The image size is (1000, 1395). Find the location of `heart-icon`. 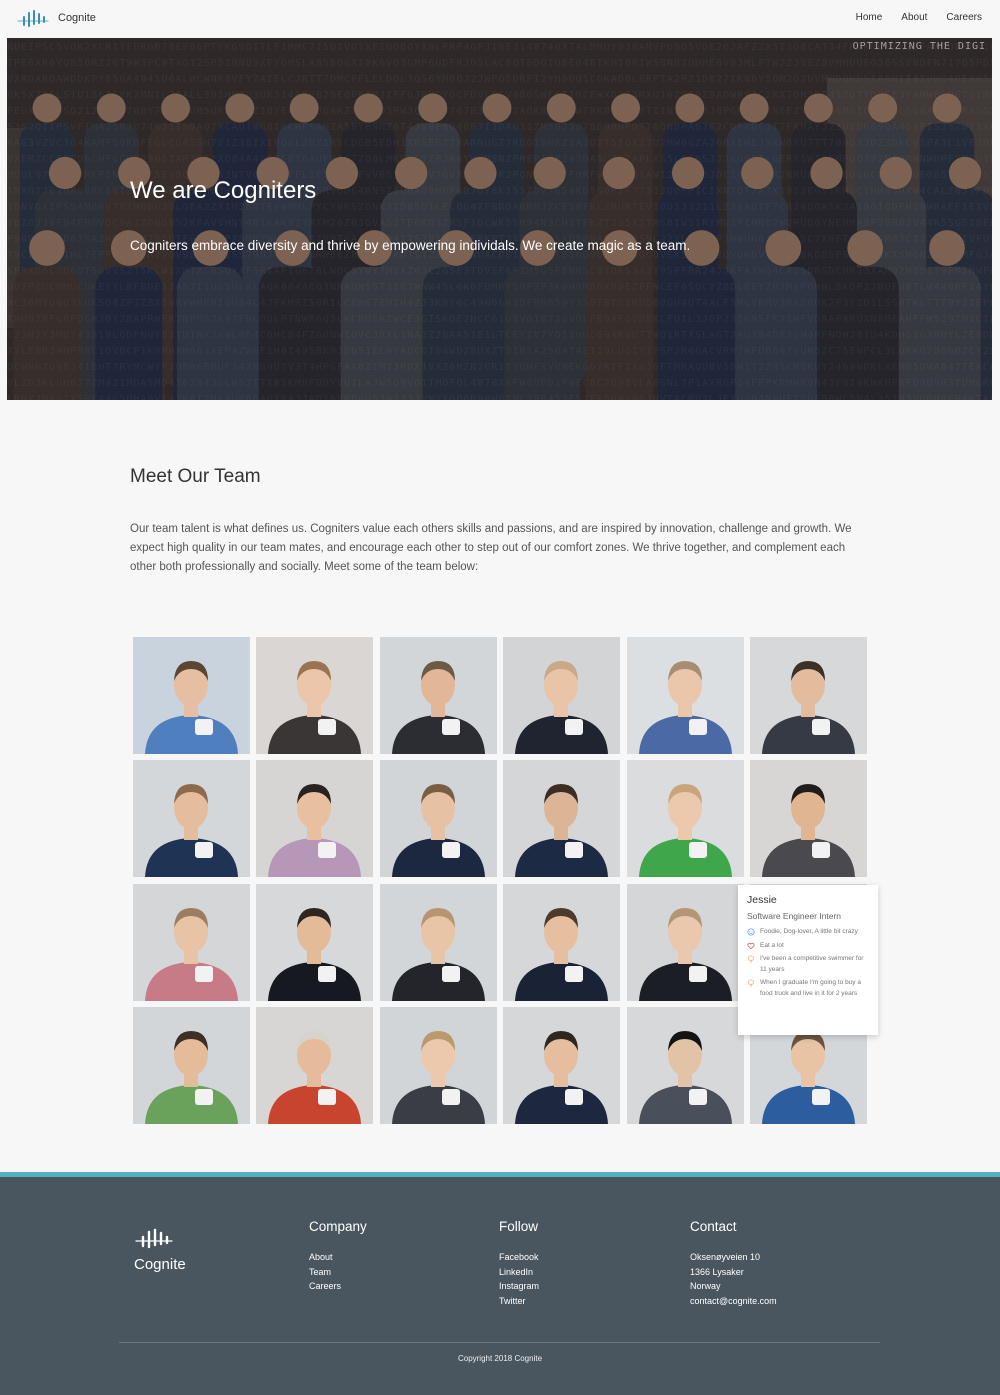

heart-icon is located at coordinates (751, 945).